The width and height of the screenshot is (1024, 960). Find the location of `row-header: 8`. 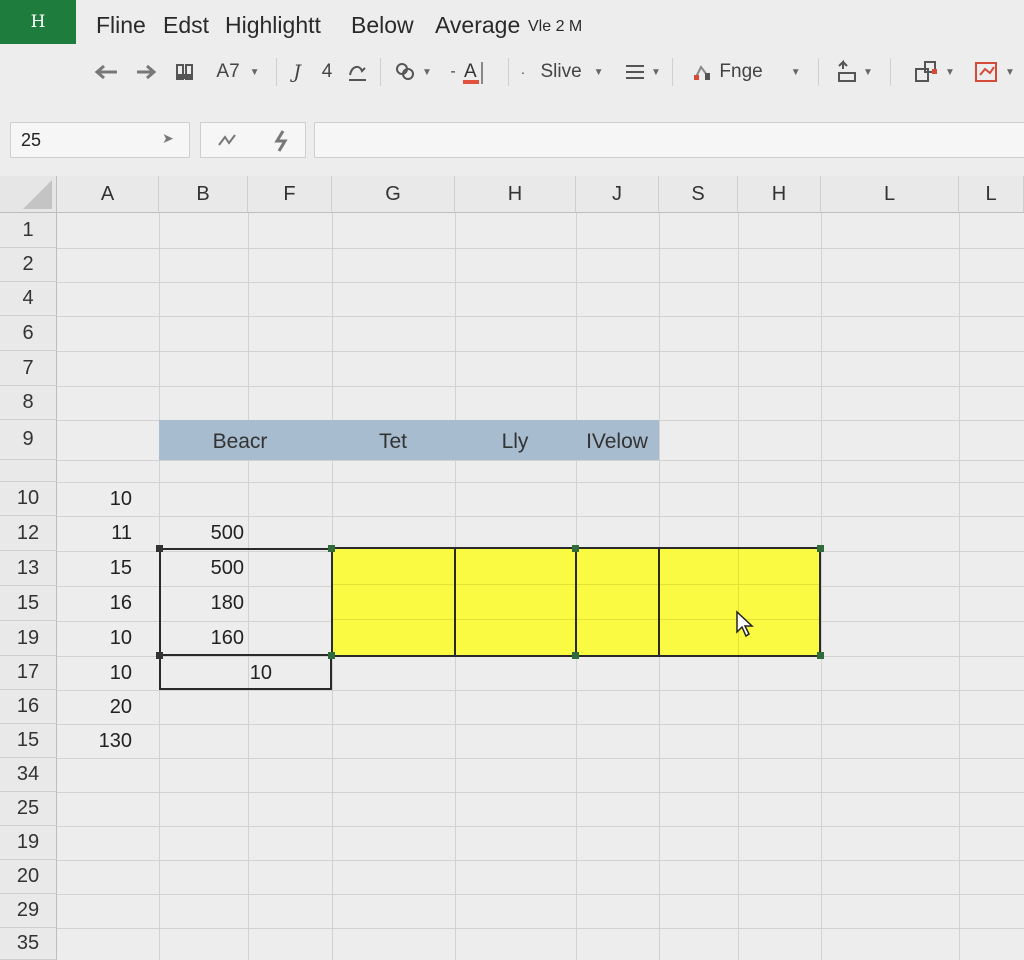

row-header: 8 is located at coordinates (28, 403).